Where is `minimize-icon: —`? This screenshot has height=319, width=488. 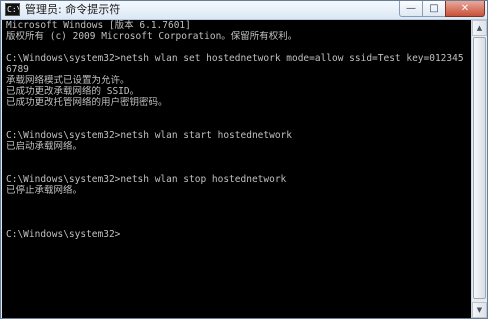
minimize-icon: — is located at coordinates (411, 8).